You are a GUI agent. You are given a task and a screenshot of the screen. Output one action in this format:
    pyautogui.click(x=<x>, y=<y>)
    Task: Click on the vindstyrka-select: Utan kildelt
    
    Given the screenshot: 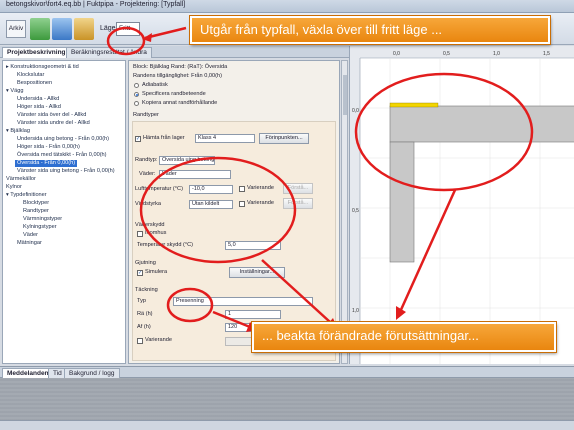 What is the action you would take?
    pyautogui.click(x=211, y=204)
    